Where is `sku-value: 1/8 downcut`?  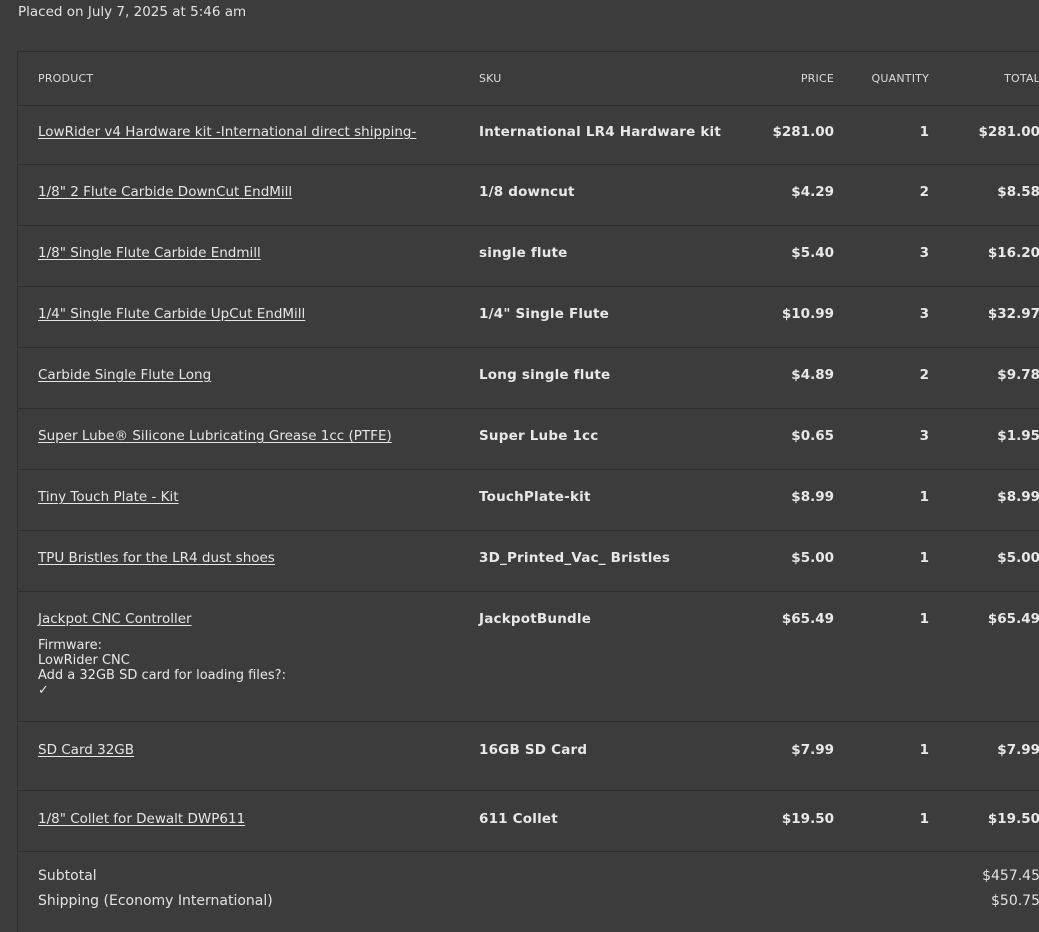
sku-value: 1/8 downcut is located at coordinates (527, 192).